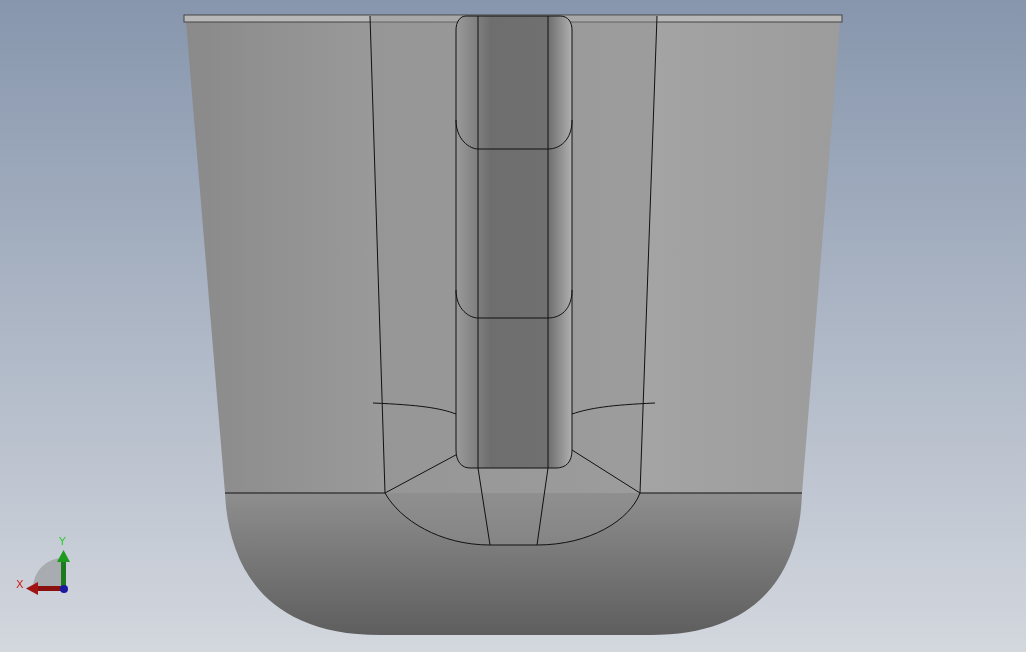  I want to click on x-axis-label: X, so click(20, 584).